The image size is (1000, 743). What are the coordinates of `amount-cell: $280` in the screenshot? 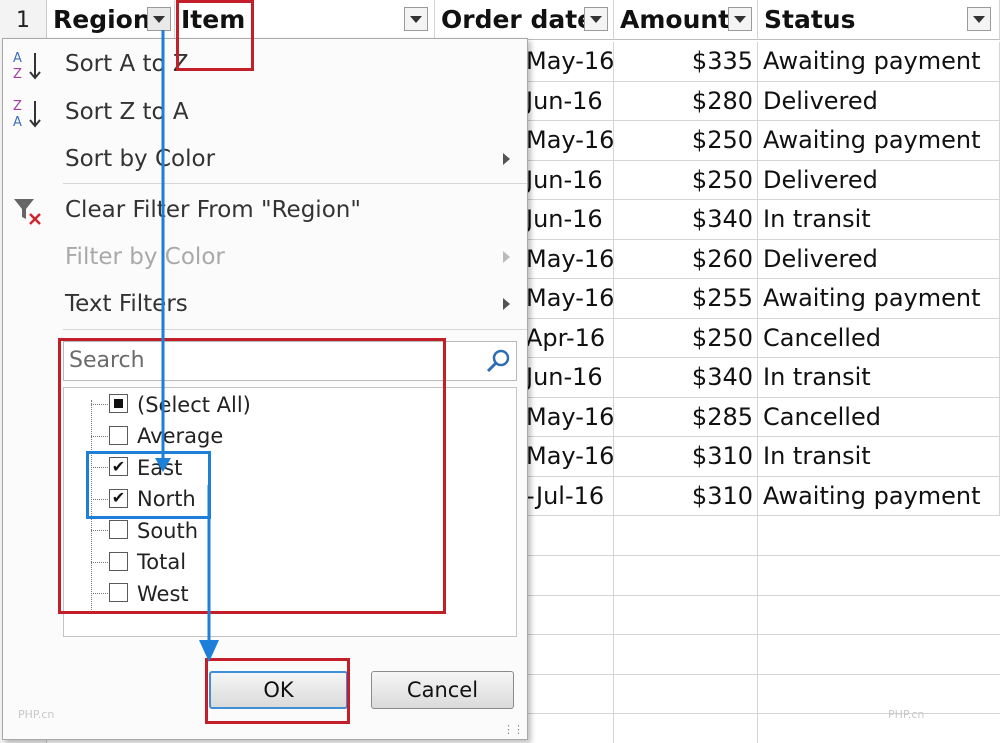 It's located at (686, 101).